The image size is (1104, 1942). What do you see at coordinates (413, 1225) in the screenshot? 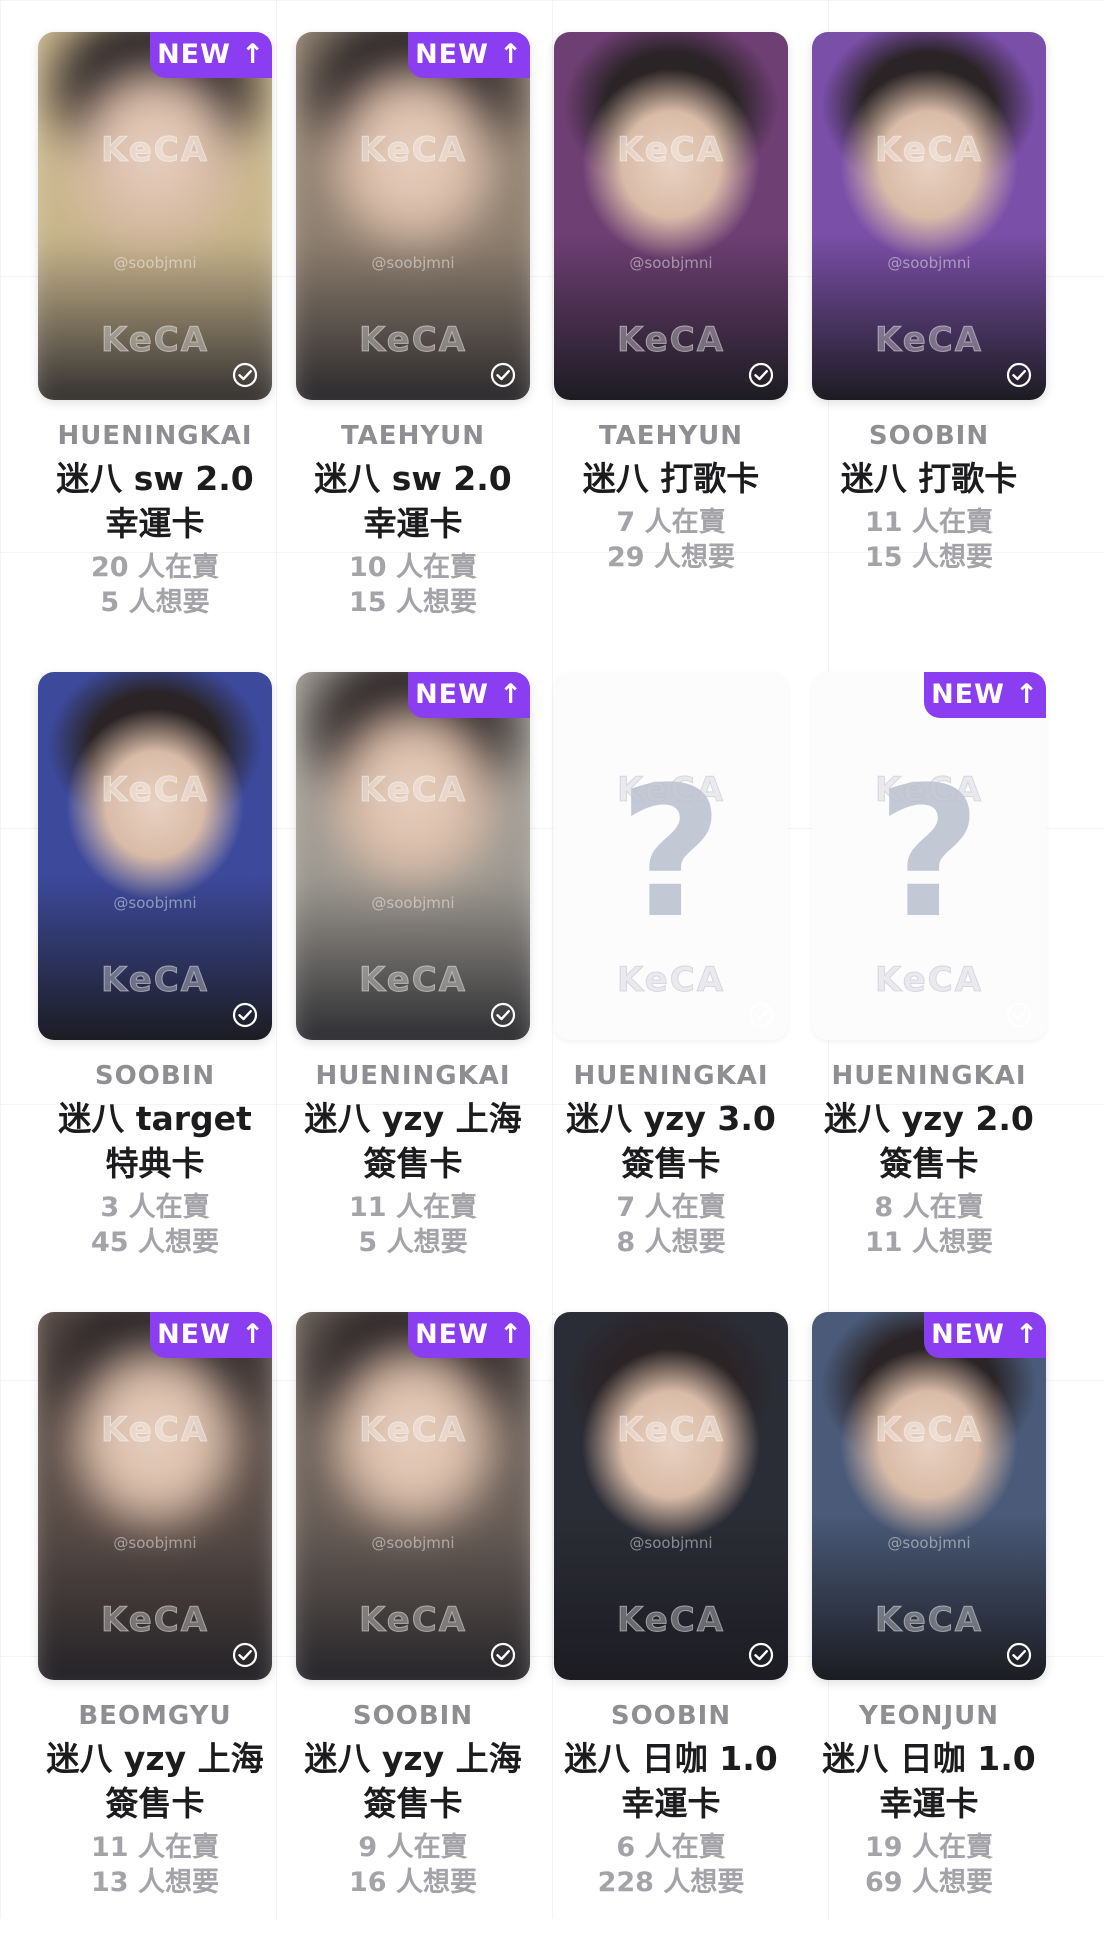
I see `card-stats: 11 人在賣 5 人想要` at bounding box center [413, 1225].